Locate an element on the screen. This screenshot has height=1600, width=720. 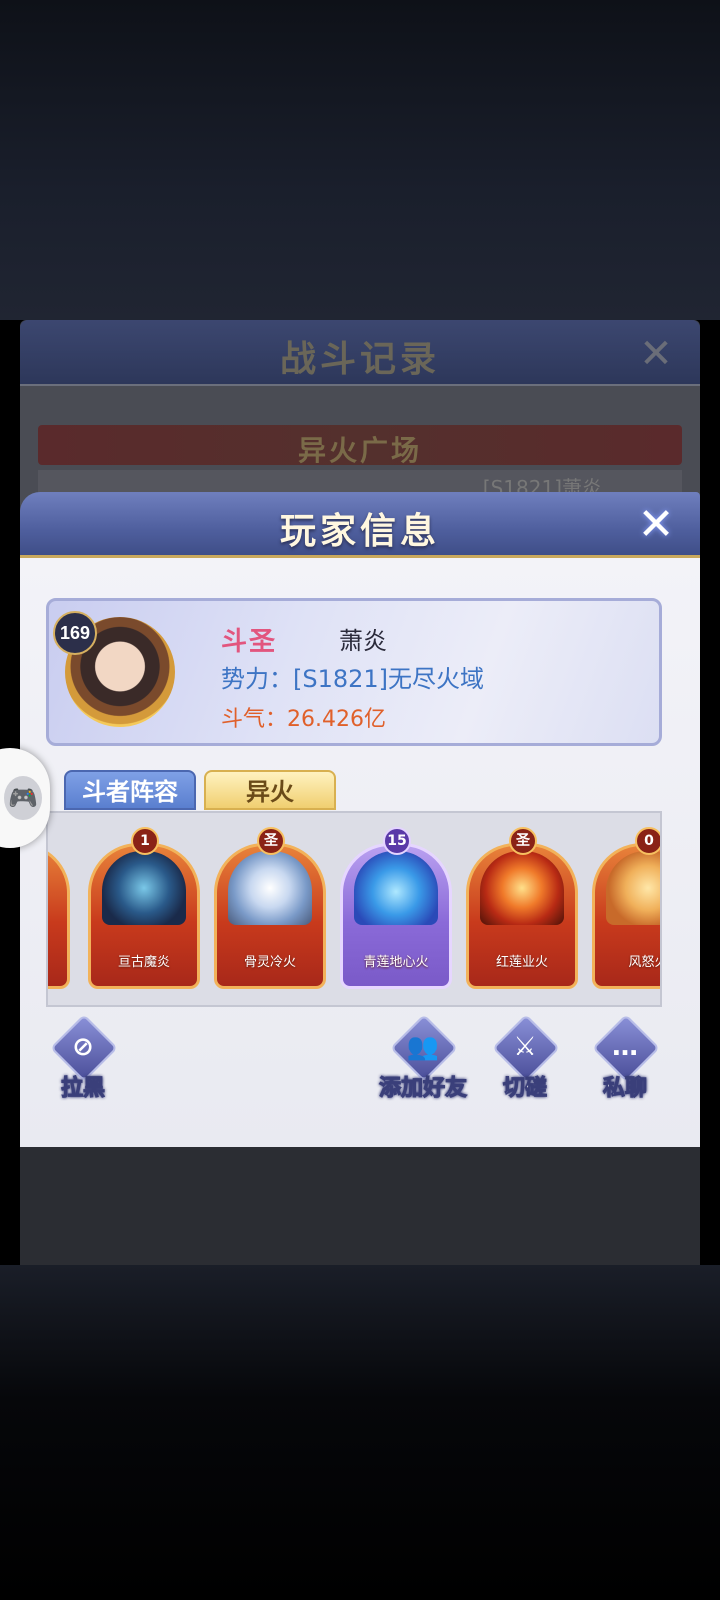
fire-card: 1 亘古魔炎 is located at coordinates (144, 908).